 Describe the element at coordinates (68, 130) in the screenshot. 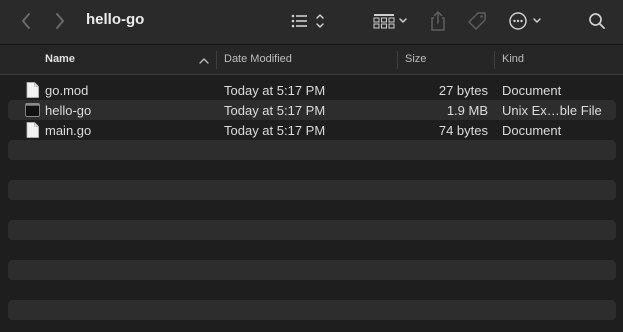

I see `file-name: main.go` at that location.